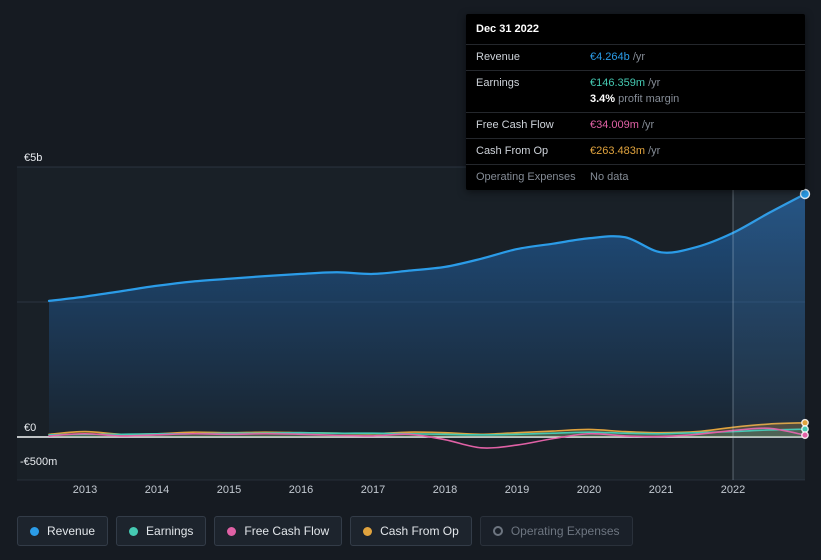 The image size is (821, 560). I want to click on y-axis-label-5b: €5b, so click(33, 158).